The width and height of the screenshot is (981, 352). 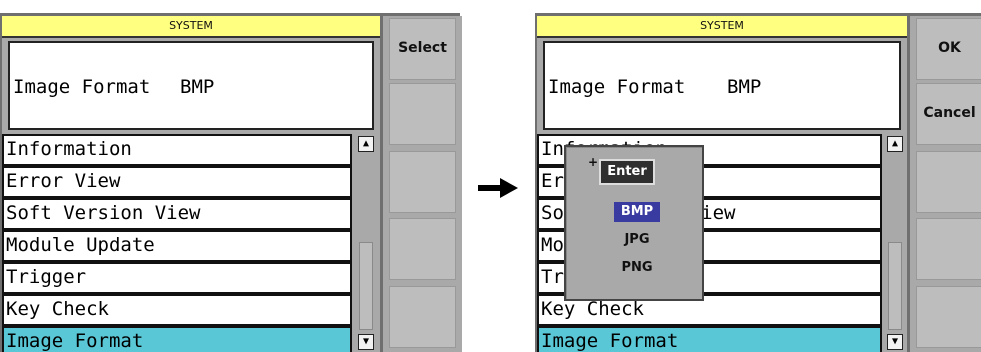 What do you see at coordinates (634, 223) in the screenshot?
I see `format-popup: + Enter BMP JPG PNG` at bounding box center [634, 223].